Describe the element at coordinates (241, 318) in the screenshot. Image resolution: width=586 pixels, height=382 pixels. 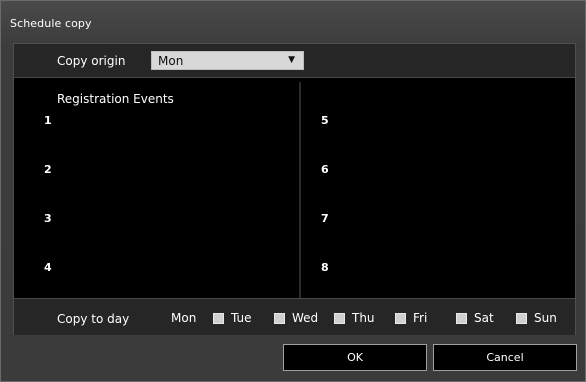
I see `day-label-tue: Tue` at that location.